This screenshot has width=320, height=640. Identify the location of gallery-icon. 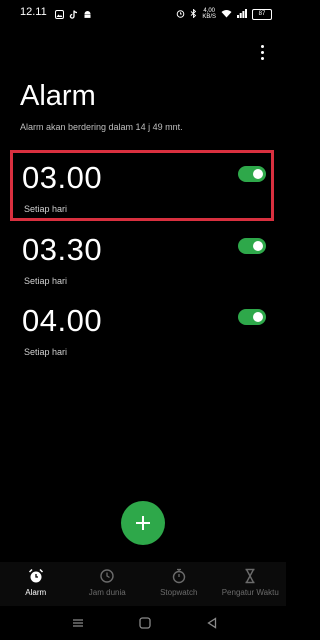
(59, 12).